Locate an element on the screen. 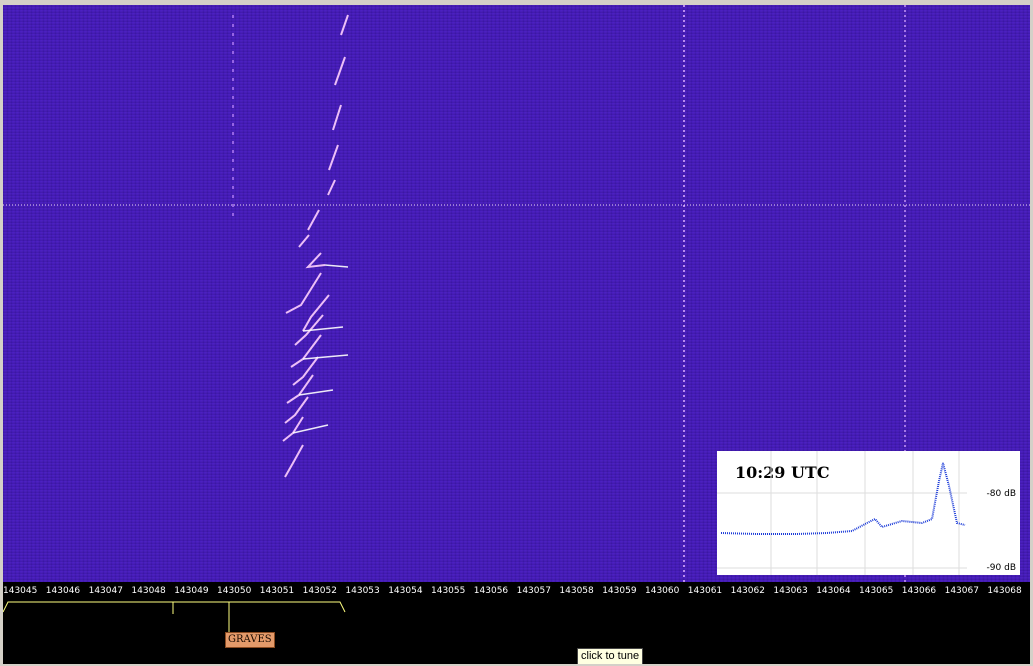 The image size is (1033, 666). frequency-tick-label: 143059 is located at coordinates (619, 591).